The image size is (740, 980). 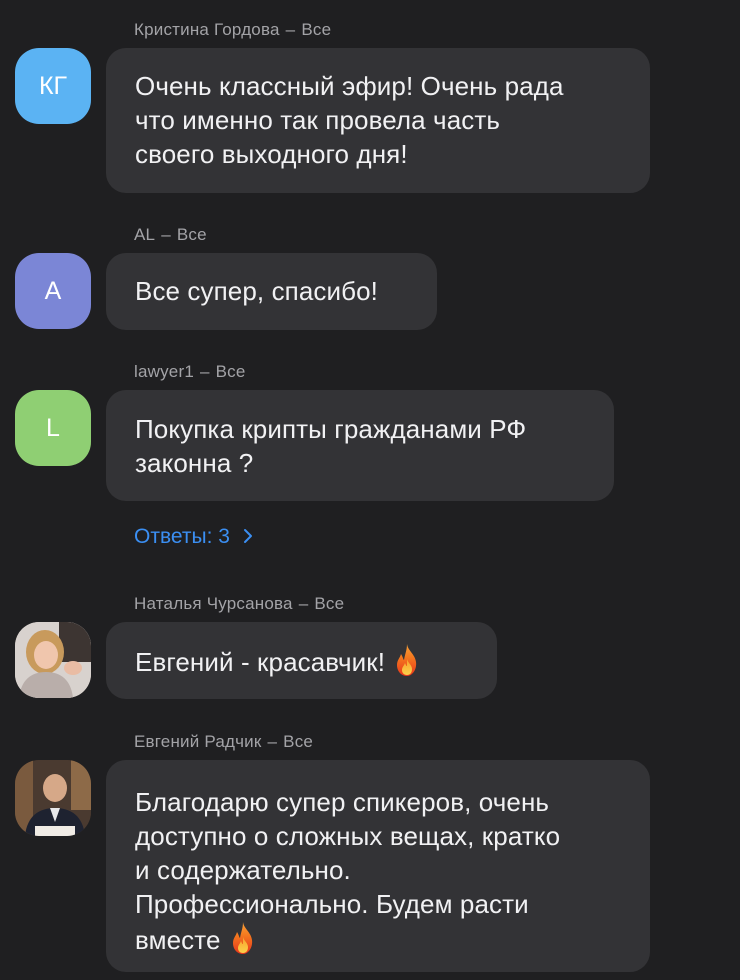 I want to click on message-bubble: Евгений - красавчик!, so click(x=301, y=660).